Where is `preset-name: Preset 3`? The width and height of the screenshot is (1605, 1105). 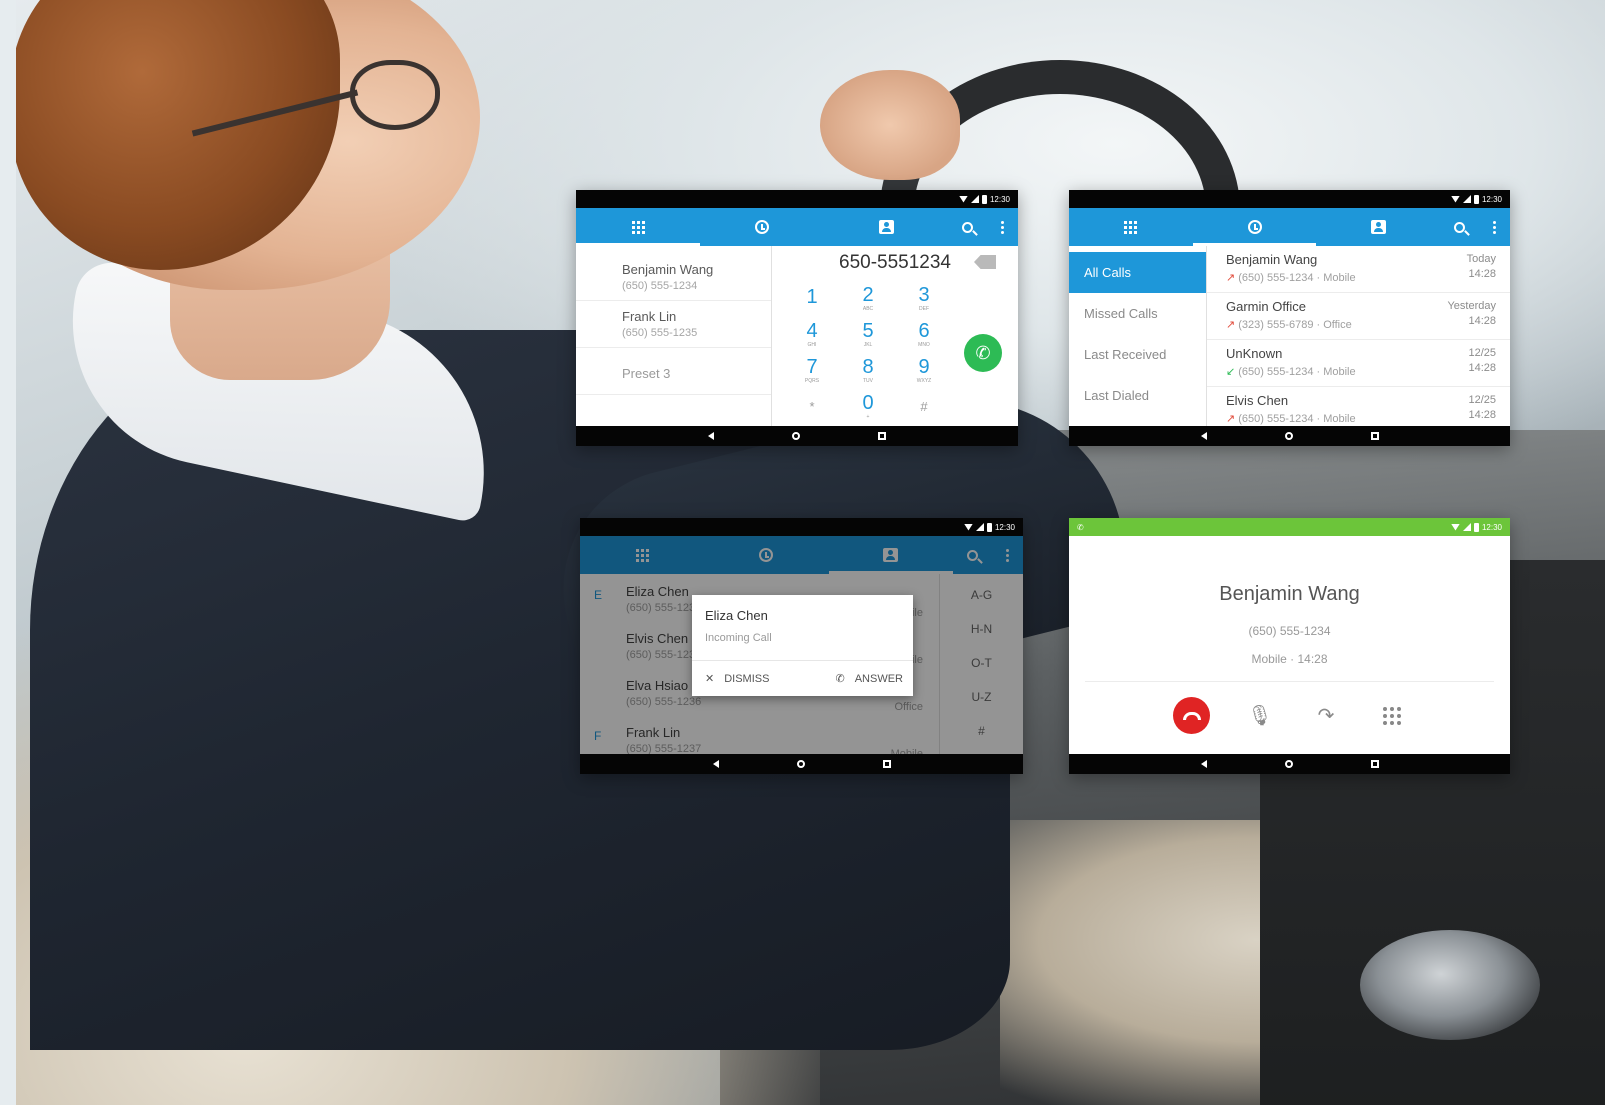 preset-name: Preset 3 is located at coordinates (646, 373).